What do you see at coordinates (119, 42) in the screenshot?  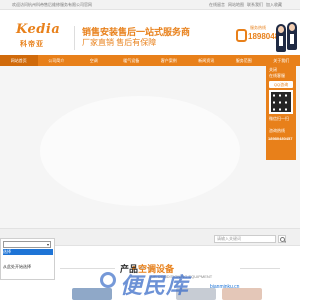 I see `slogan-sub: 厂家直销 售后有保障` at bounding box center [119, 42].